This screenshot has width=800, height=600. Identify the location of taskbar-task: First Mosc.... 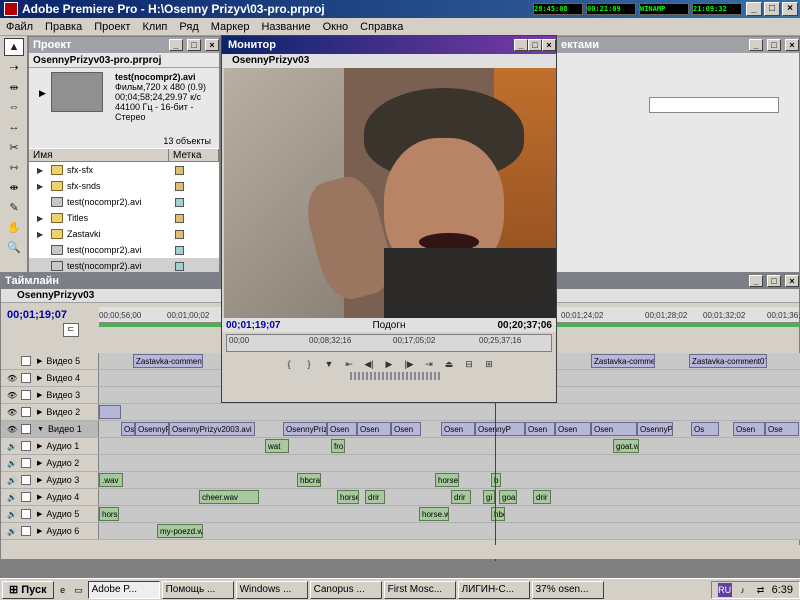
(419, 589).